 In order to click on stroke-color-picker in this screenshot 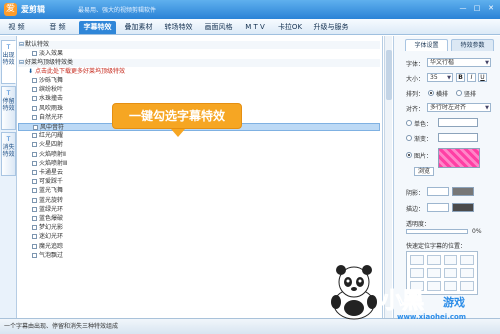, I will do `click(463, 207)`.